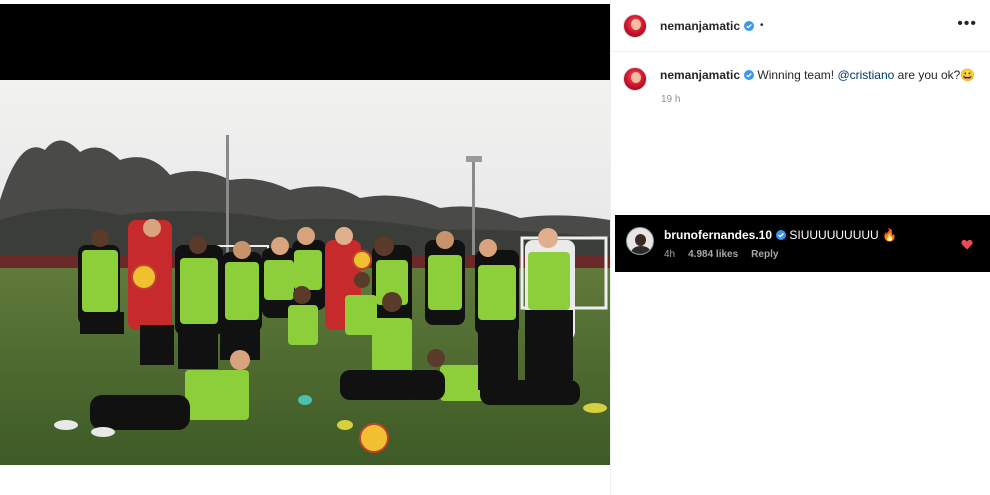 The image size is (990, 495). I want to click on post-header: nemanjamatic • •••, so click(800, 26).